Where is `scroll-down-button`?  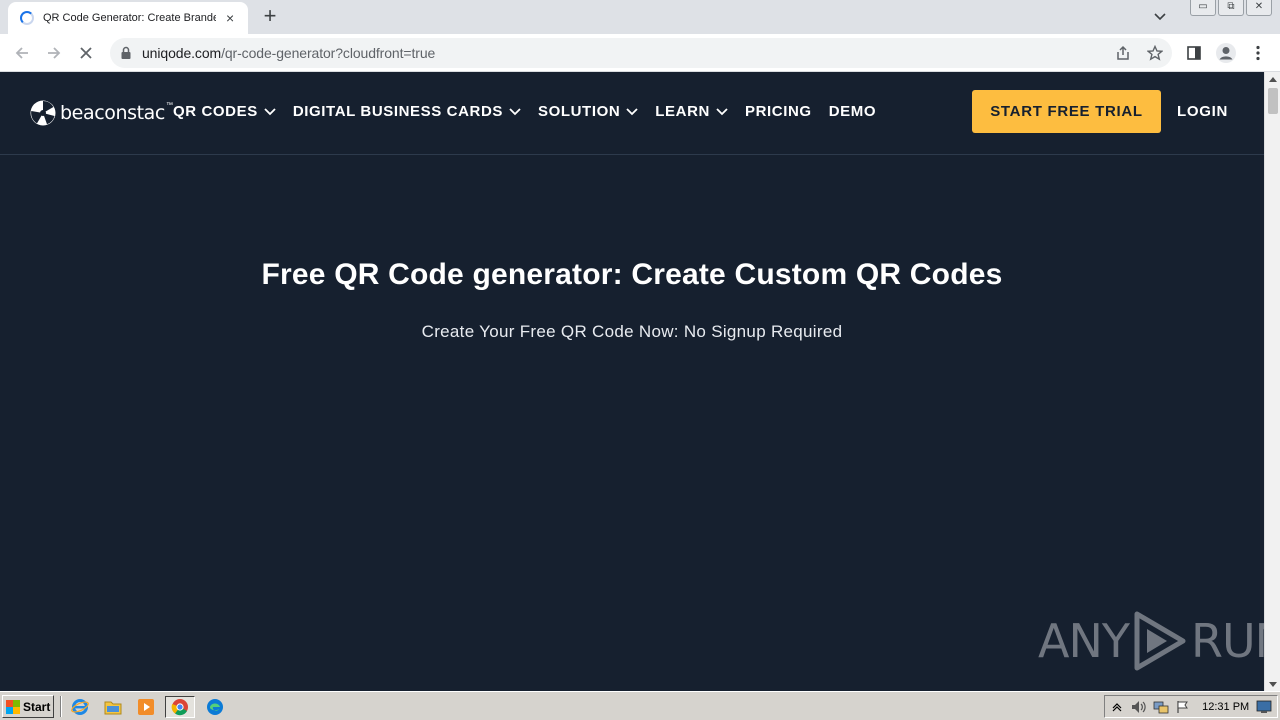
scroll-down-button is located at coordinates (1272, 684).